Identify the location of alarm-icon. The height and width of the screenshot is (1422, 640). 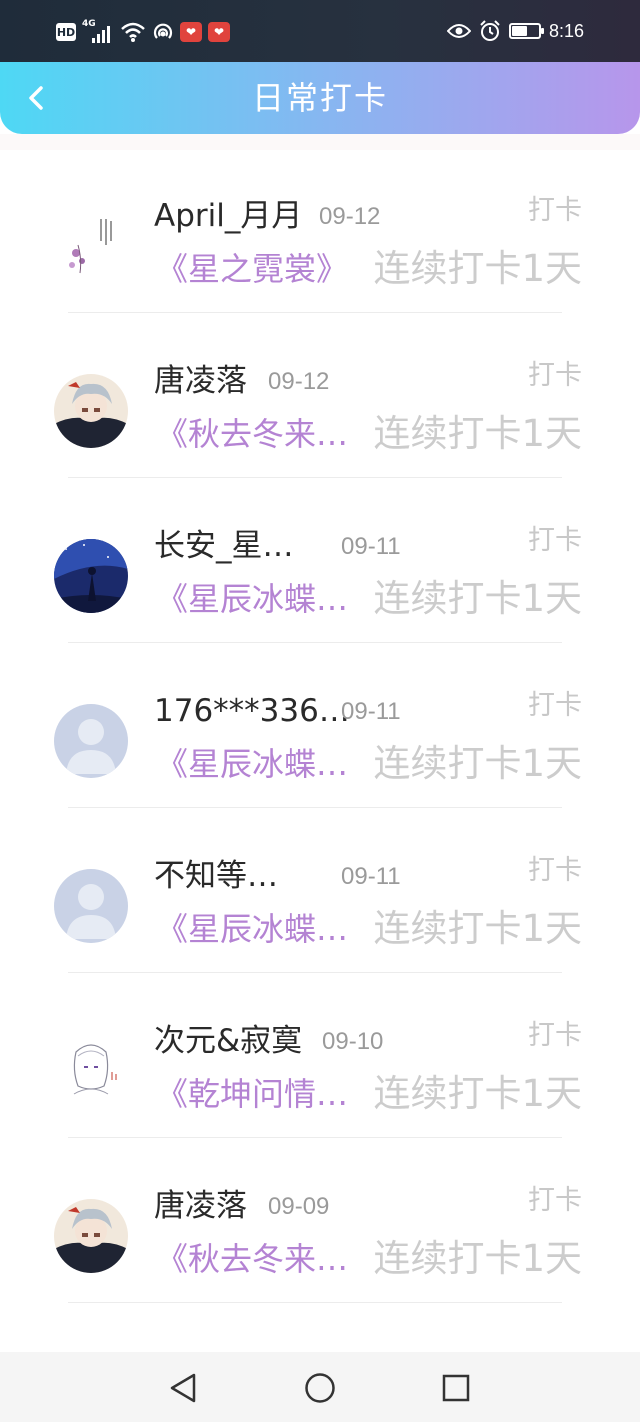
(490, 30).